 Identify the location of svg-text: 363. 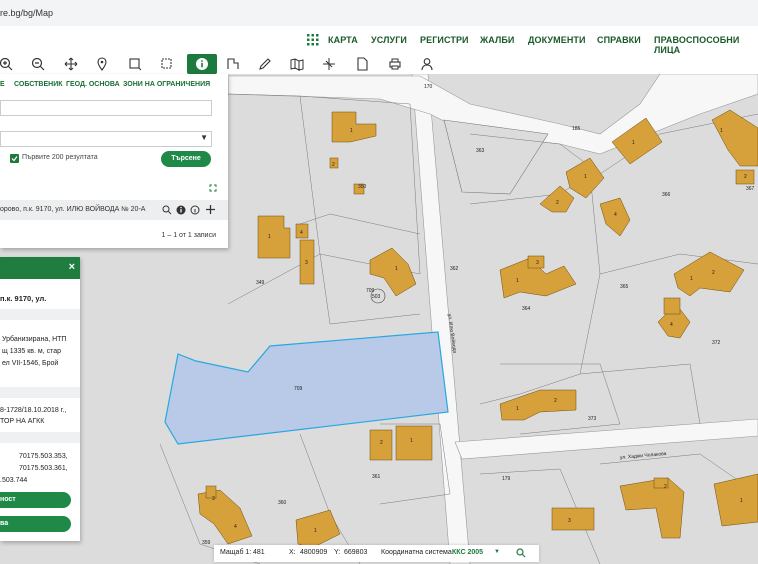
(480, 151).